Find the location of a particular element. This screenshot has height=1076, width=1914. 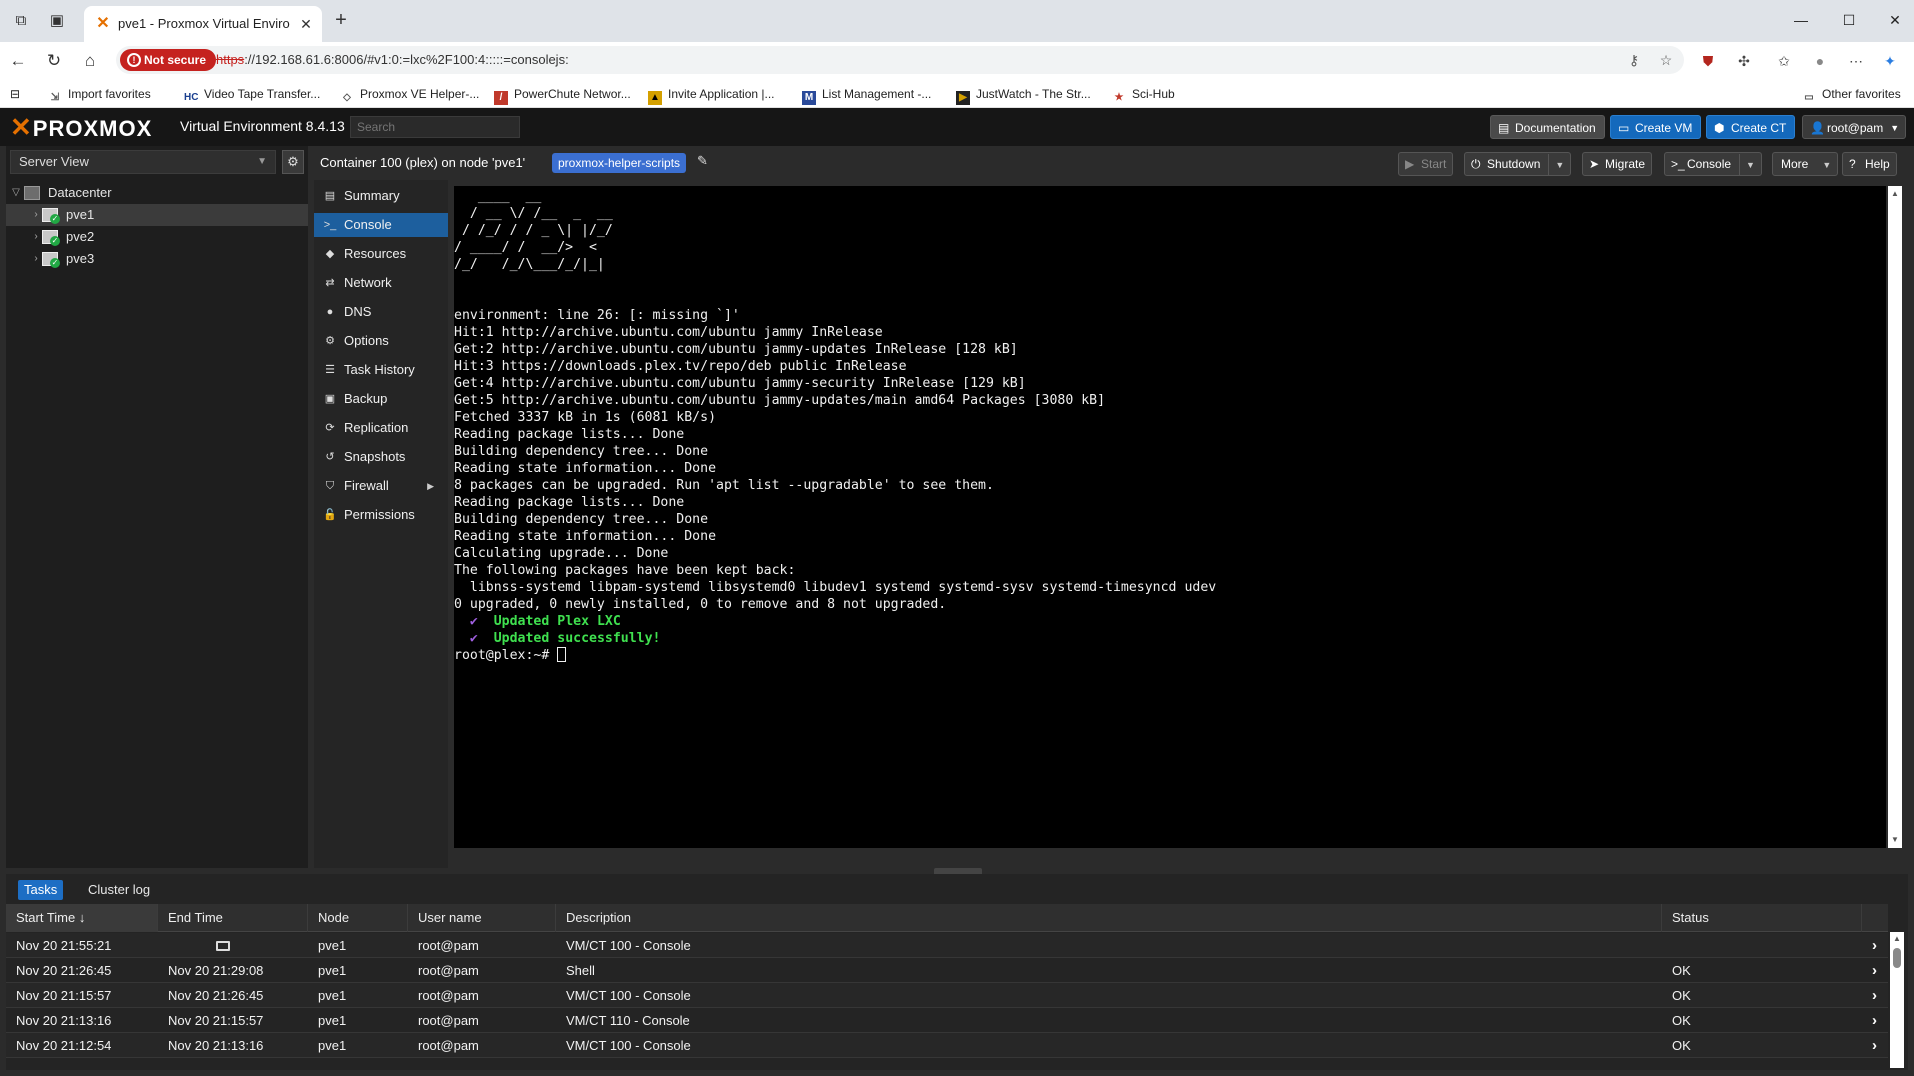

col-node: Node is located at coordinates (358, 918).